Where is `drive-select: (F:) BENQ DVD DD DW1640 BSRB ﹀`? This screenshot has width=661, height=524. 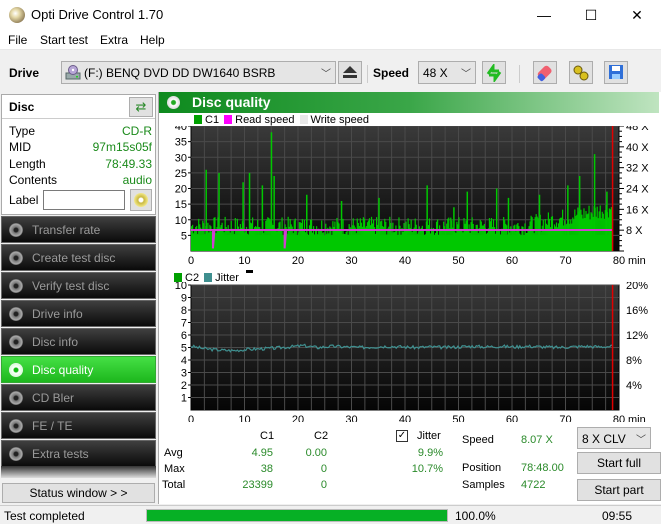 drive-select: (F:) BENQ DVD DD DW1640 BSRB ﹀ is located at coordinates (198, 72).